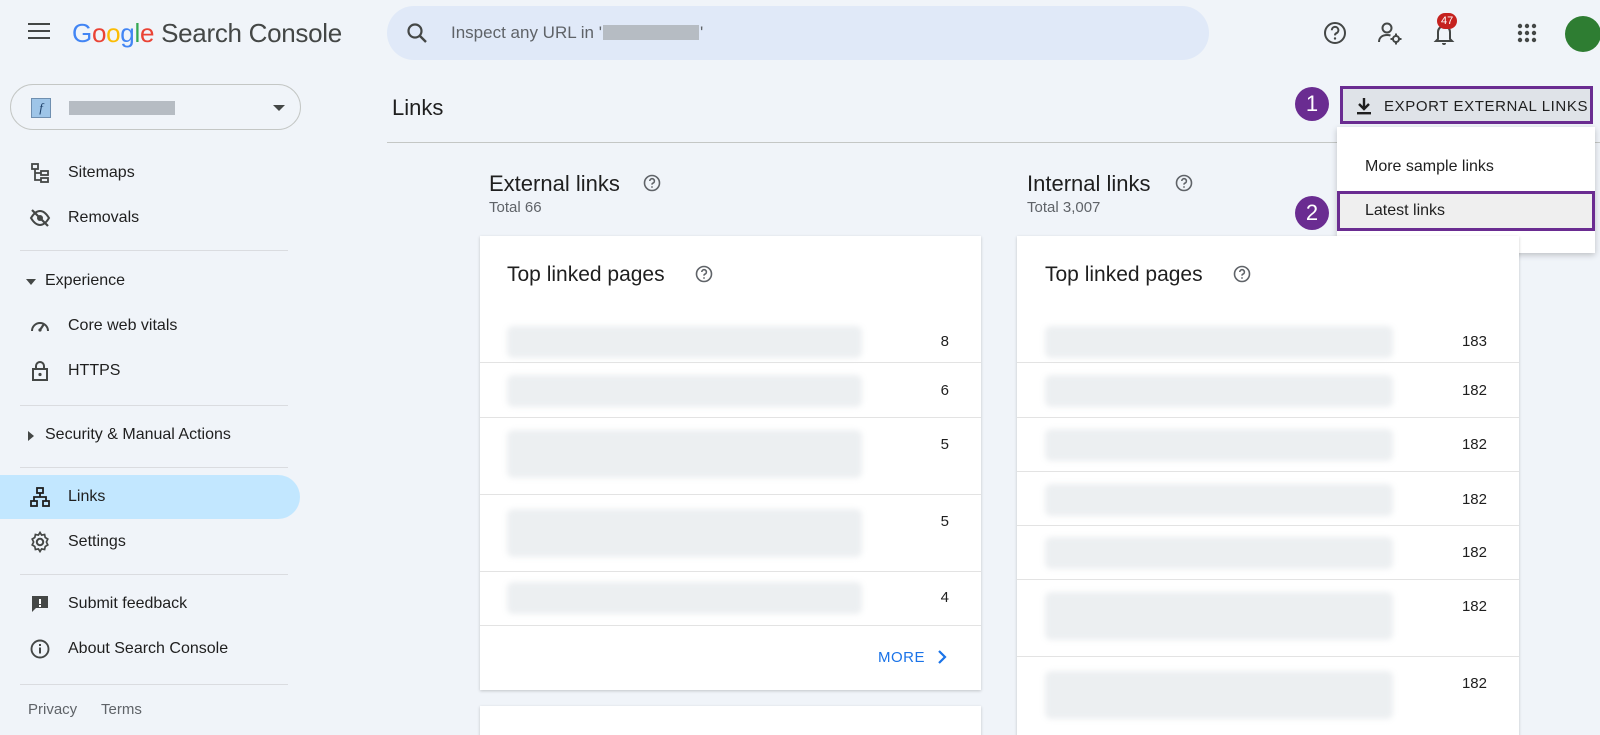 Image resolution: width=1600 pixels, height=735 pixels. I want to click on sidebar-item-links: Links, so click(150, 497).